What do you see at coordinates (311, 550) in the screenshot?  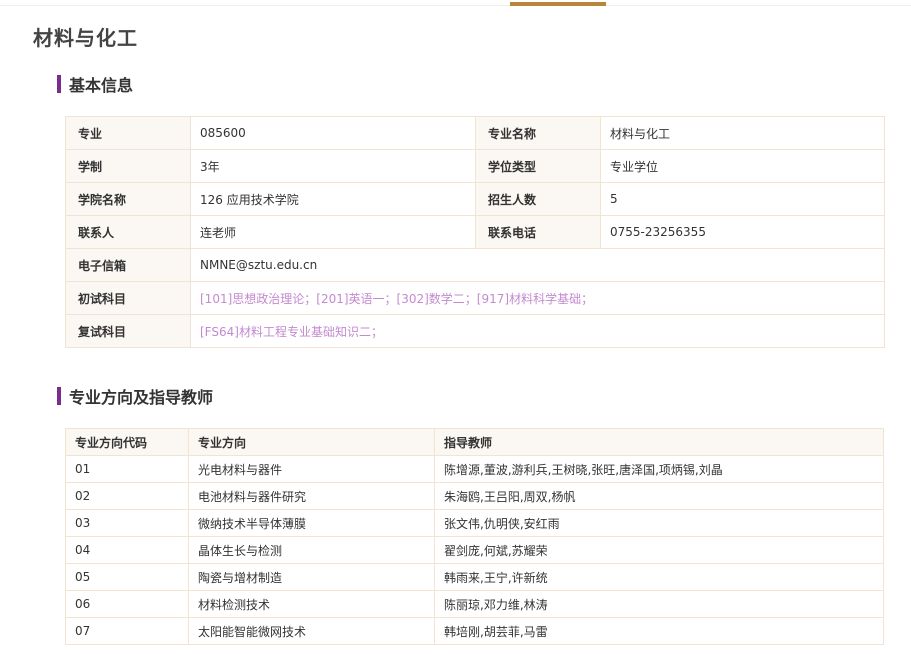 I see `direction-name: 晶体生长与检测` at bounding box center [311, 550].